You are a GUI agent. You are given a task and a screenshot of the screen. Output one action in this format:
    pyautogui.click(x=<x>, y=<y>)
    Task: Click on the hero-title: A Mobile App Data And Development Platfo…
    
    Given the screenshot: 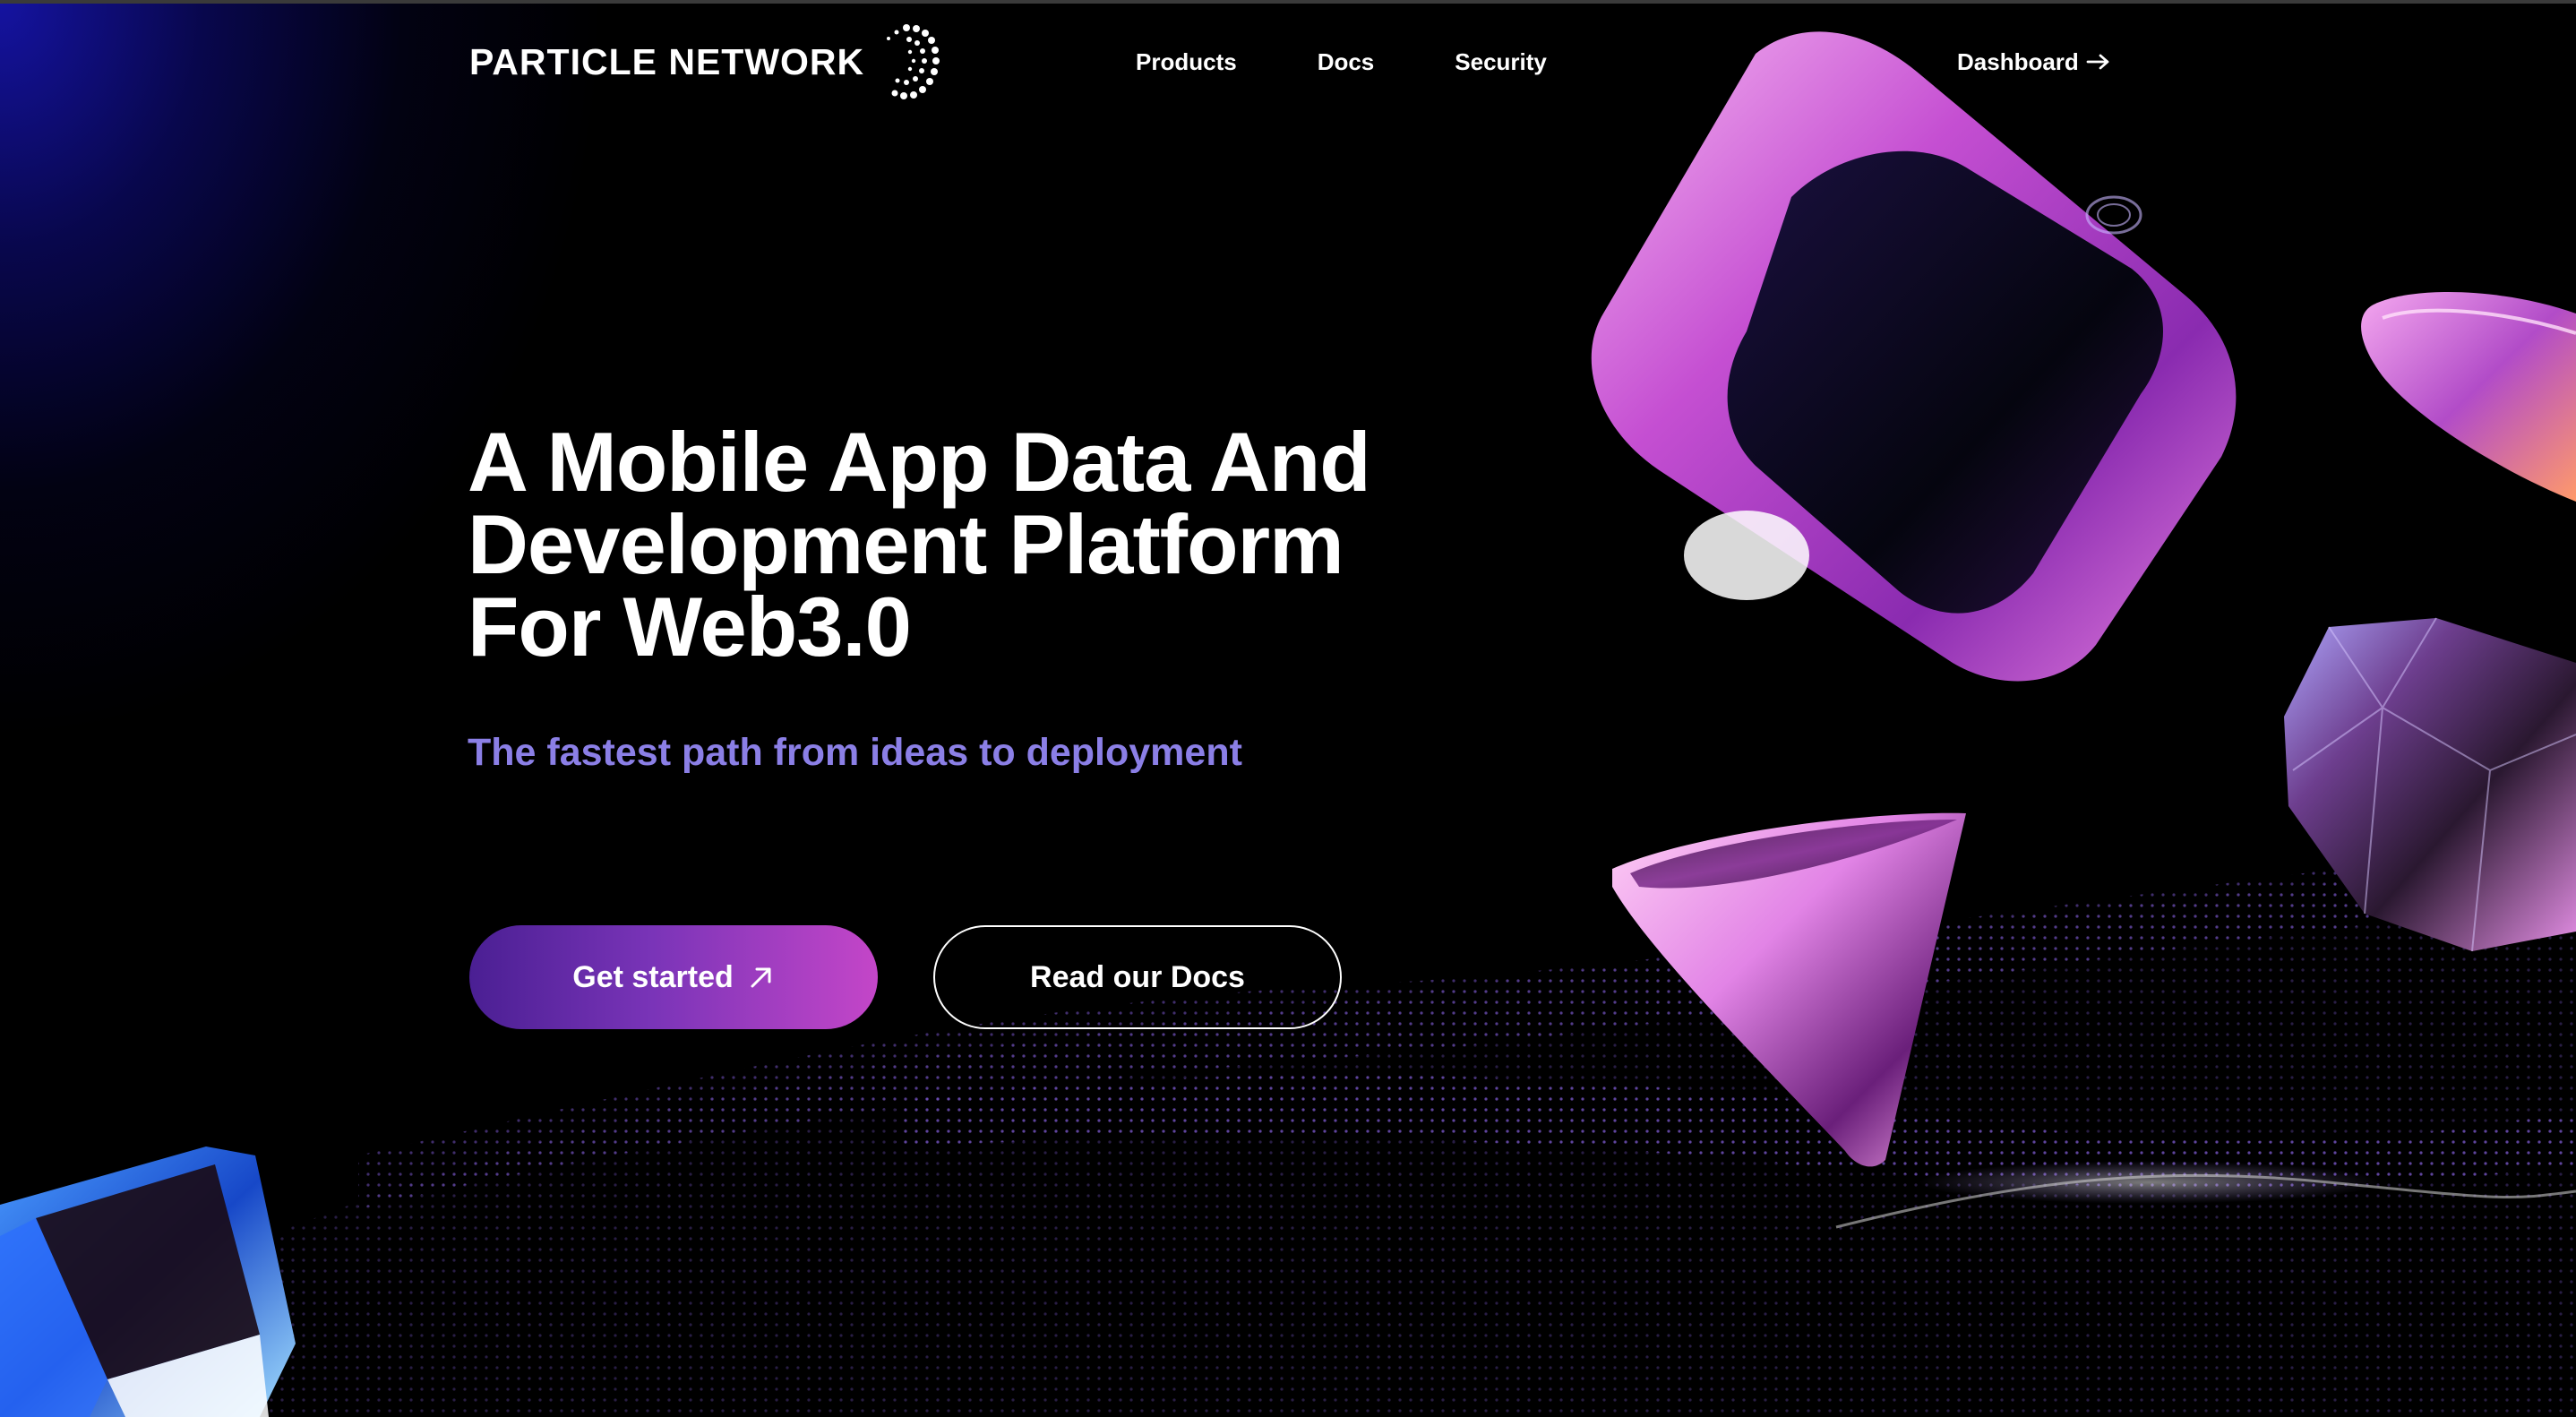 What is the action you would take?
    pyautogui.click(x=983, y=544)
    